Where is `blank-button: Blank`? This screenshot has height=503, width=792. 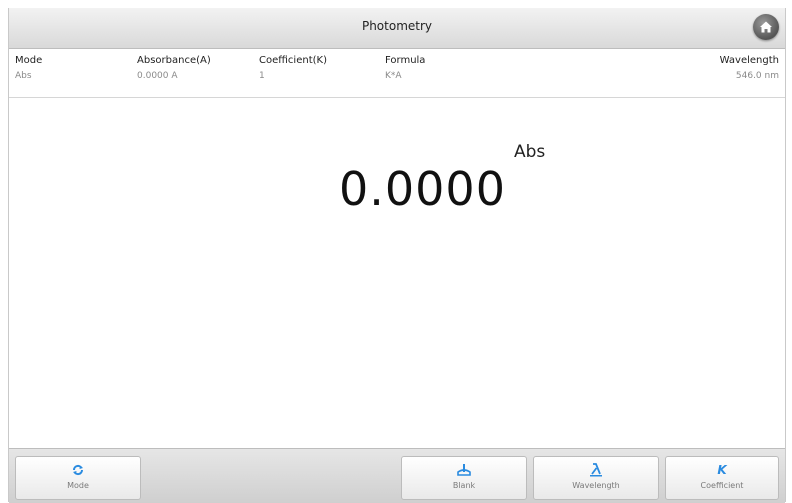 blank-button: Blank is located at coordinates (464, 478).